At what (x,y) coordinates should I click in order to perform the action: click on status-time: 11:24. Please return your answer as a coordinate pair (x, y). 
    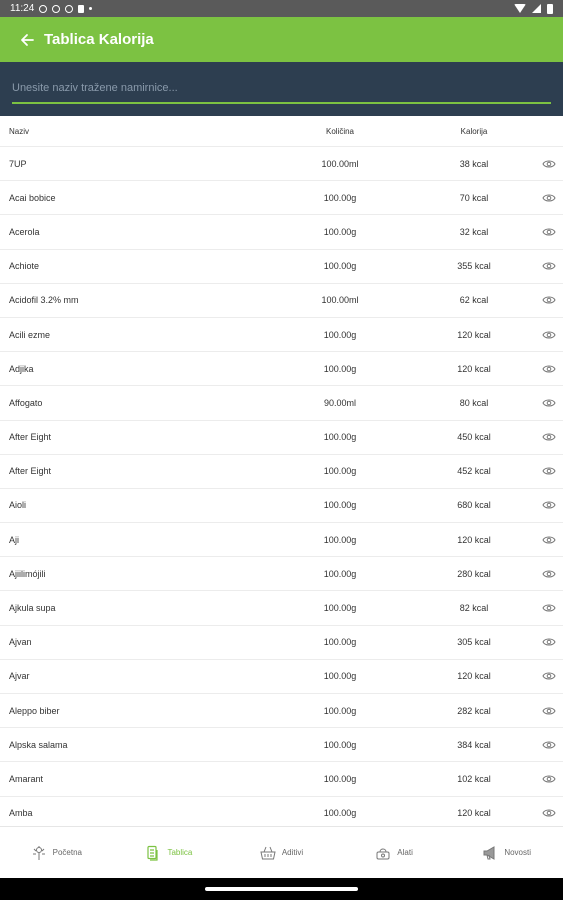
    Looking at the image, I should click on (22, 8).